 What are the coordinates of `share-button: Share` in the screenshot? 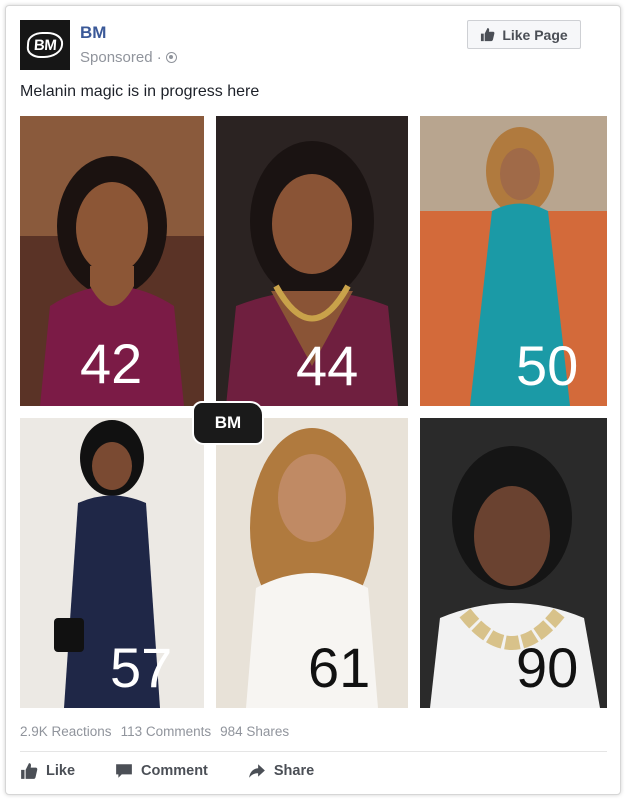 It's located at (281, 771).